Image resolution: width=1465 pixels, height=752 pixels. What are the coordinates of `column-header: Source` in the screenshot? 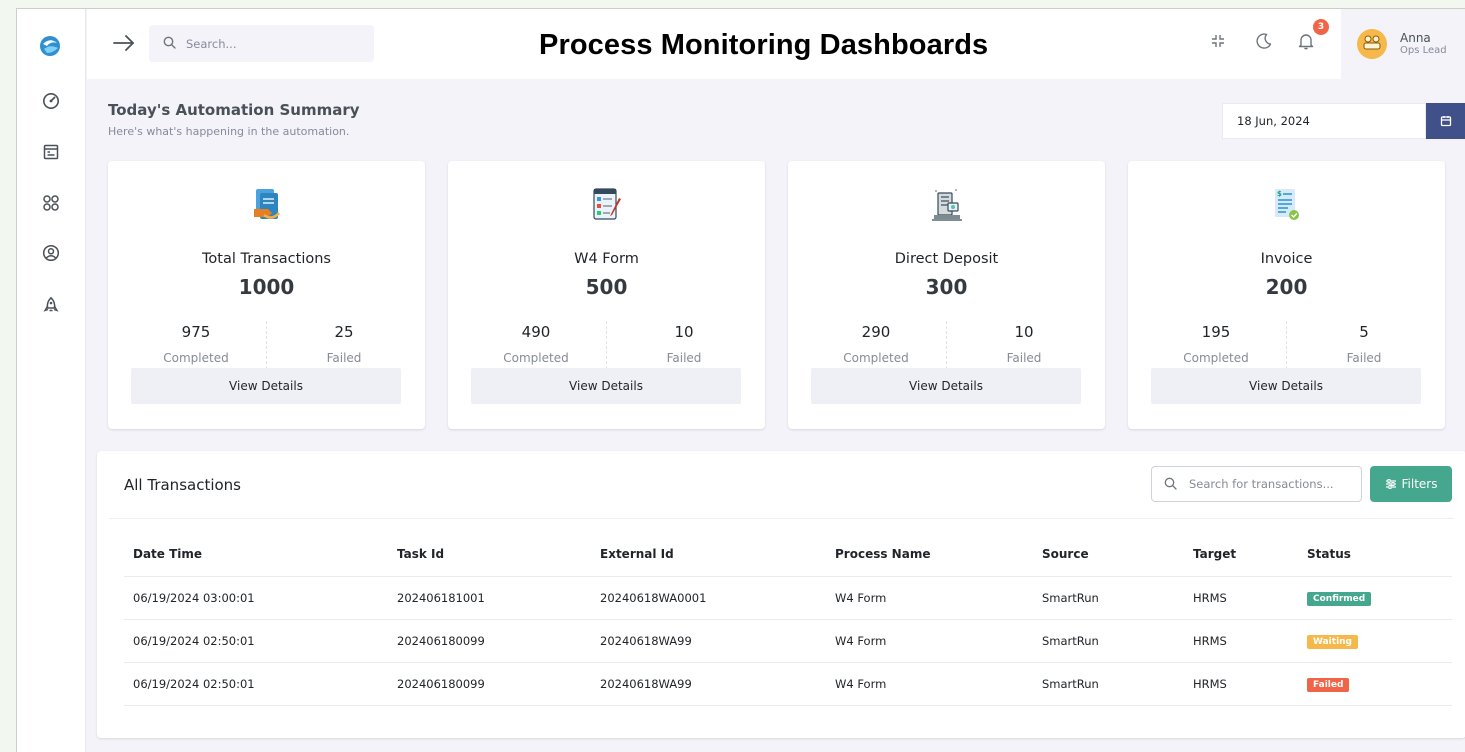 It's located at (1108, 554).